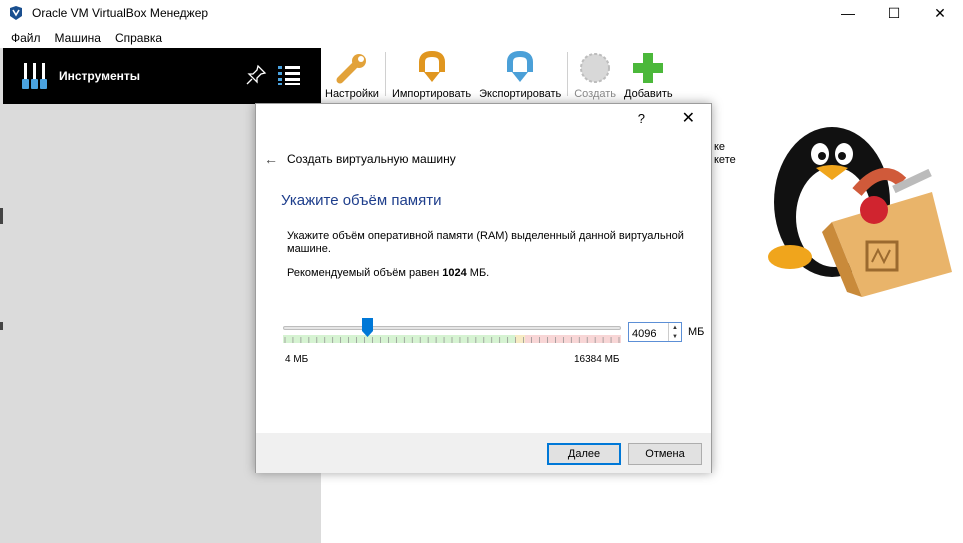 The width and height of the screenshot is (963, 543). Describe the element at coordinates (365, 273) in the screenshot. I see `recommend-prefix: Рекомендуемый объём равен` at that location.